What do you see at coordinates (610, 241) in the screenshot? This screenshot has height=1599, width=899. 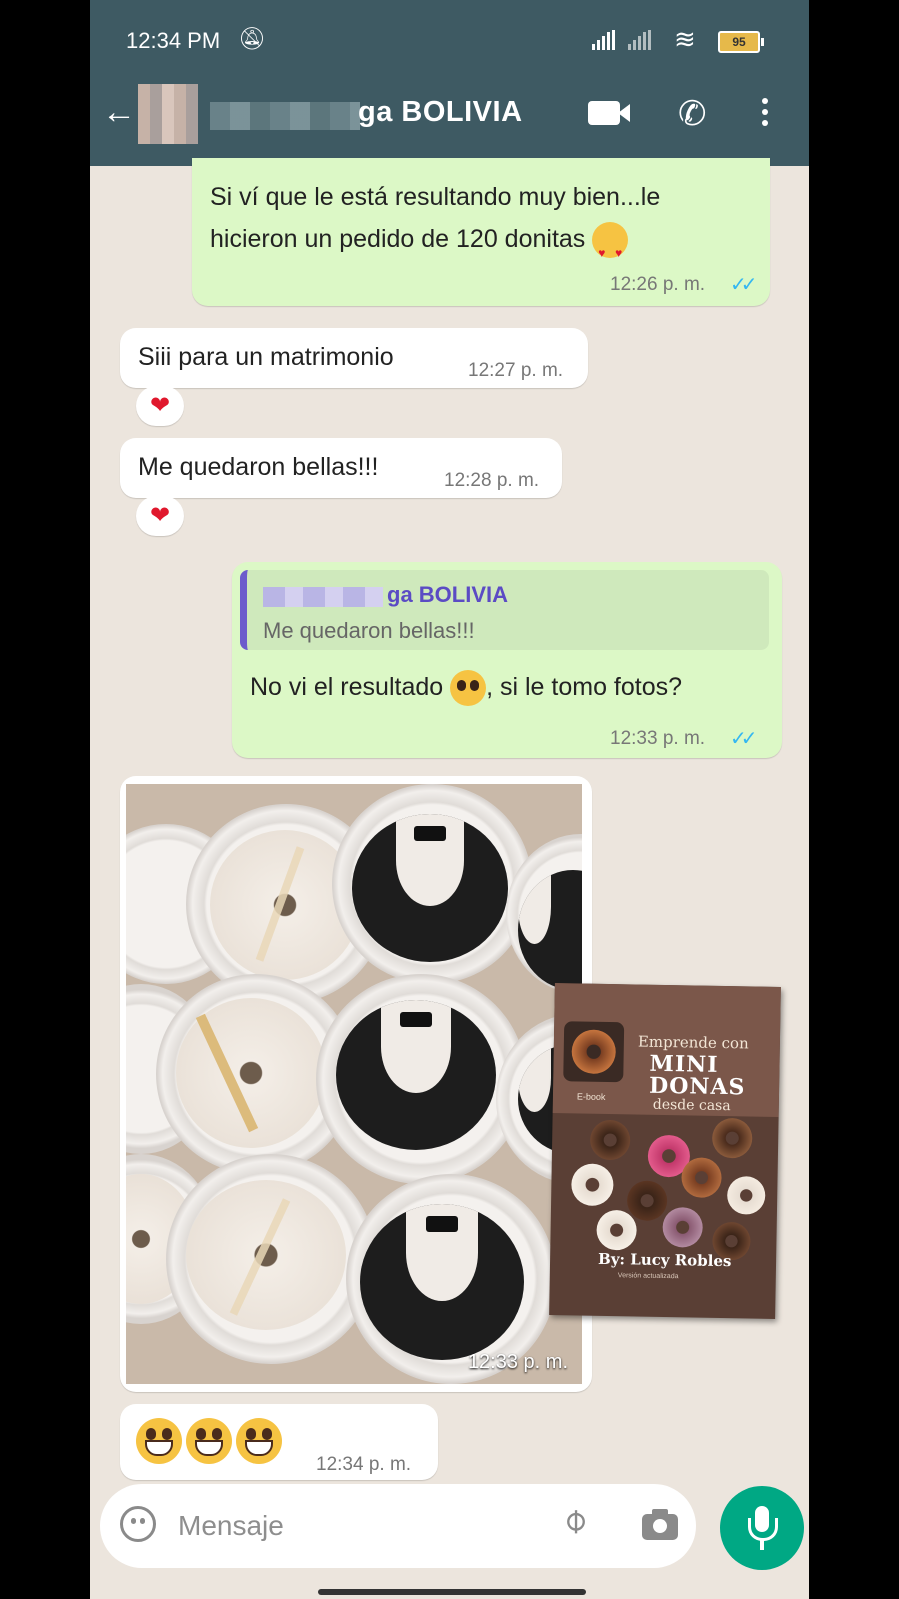 I see `heart-eyes-emoji-icon: ♥ ♥` at bounding box center [610, 241].